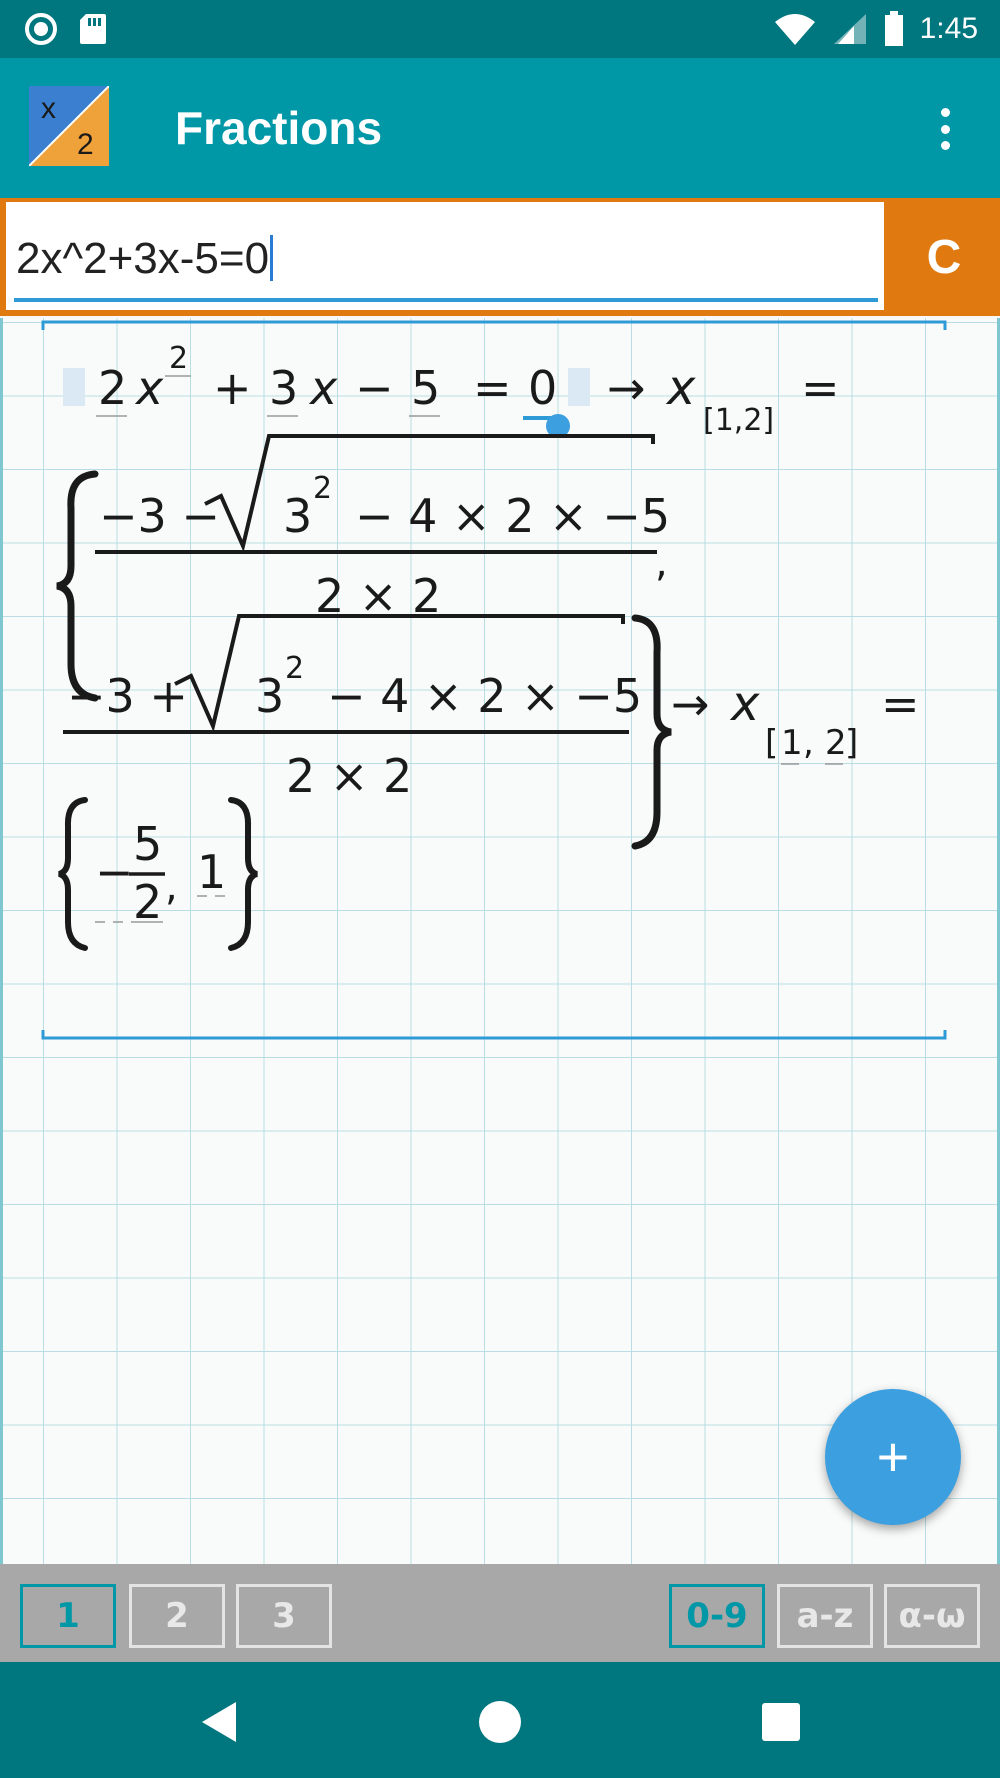  What do you see at coordinates (744, 704) in the screenshot?
I see `result-var-2: x` at bounding box center [744, 704].